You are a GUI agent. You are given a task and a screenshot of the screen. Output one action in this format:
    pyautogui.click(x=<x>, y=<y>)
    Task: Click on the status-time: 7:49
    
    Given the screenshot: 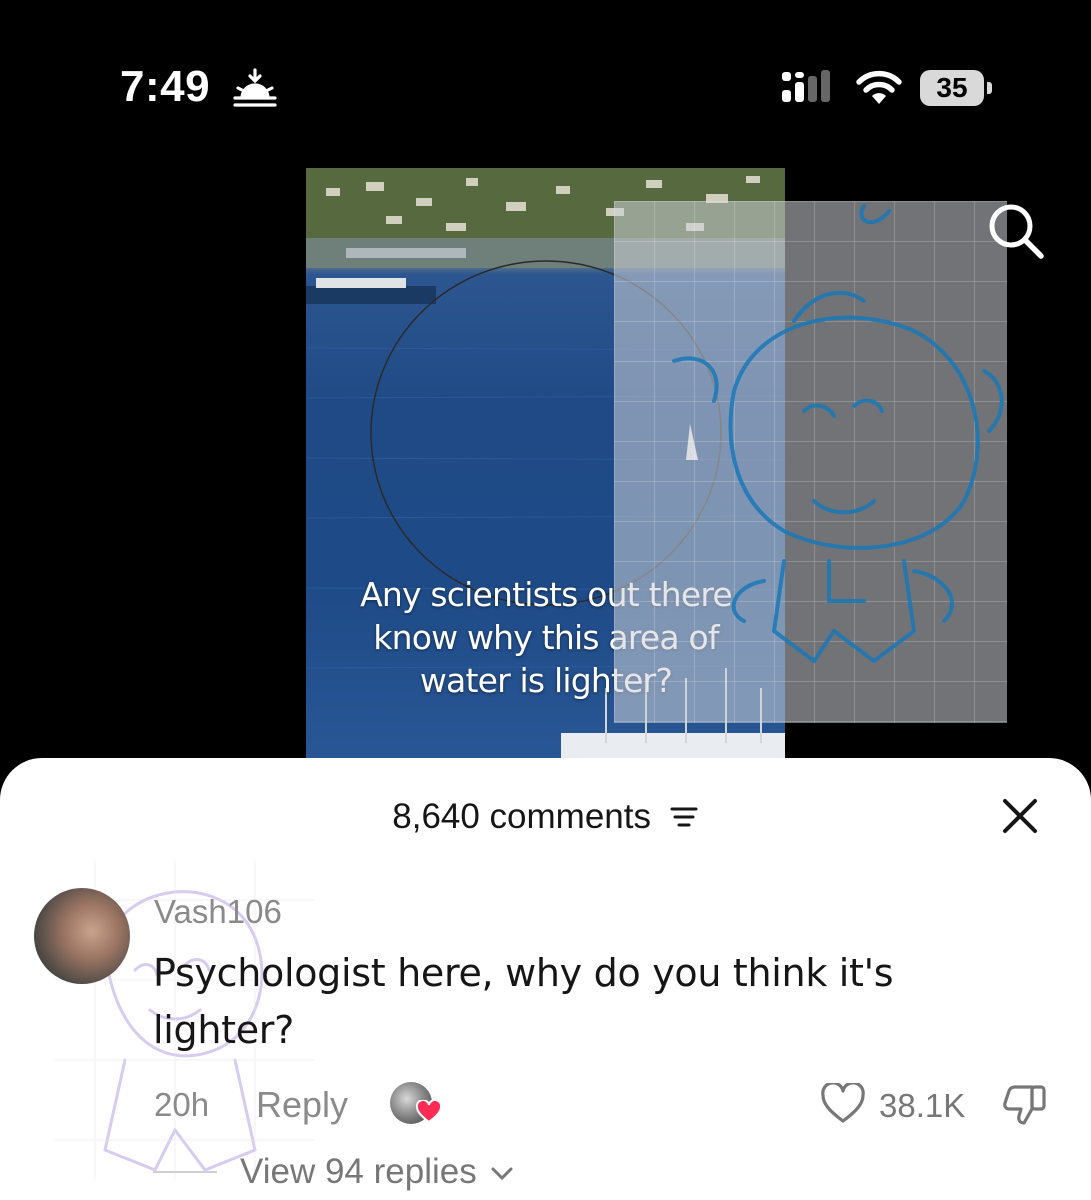 What is the action you would take?
    pyautogui.click(x=165, y=86)
    